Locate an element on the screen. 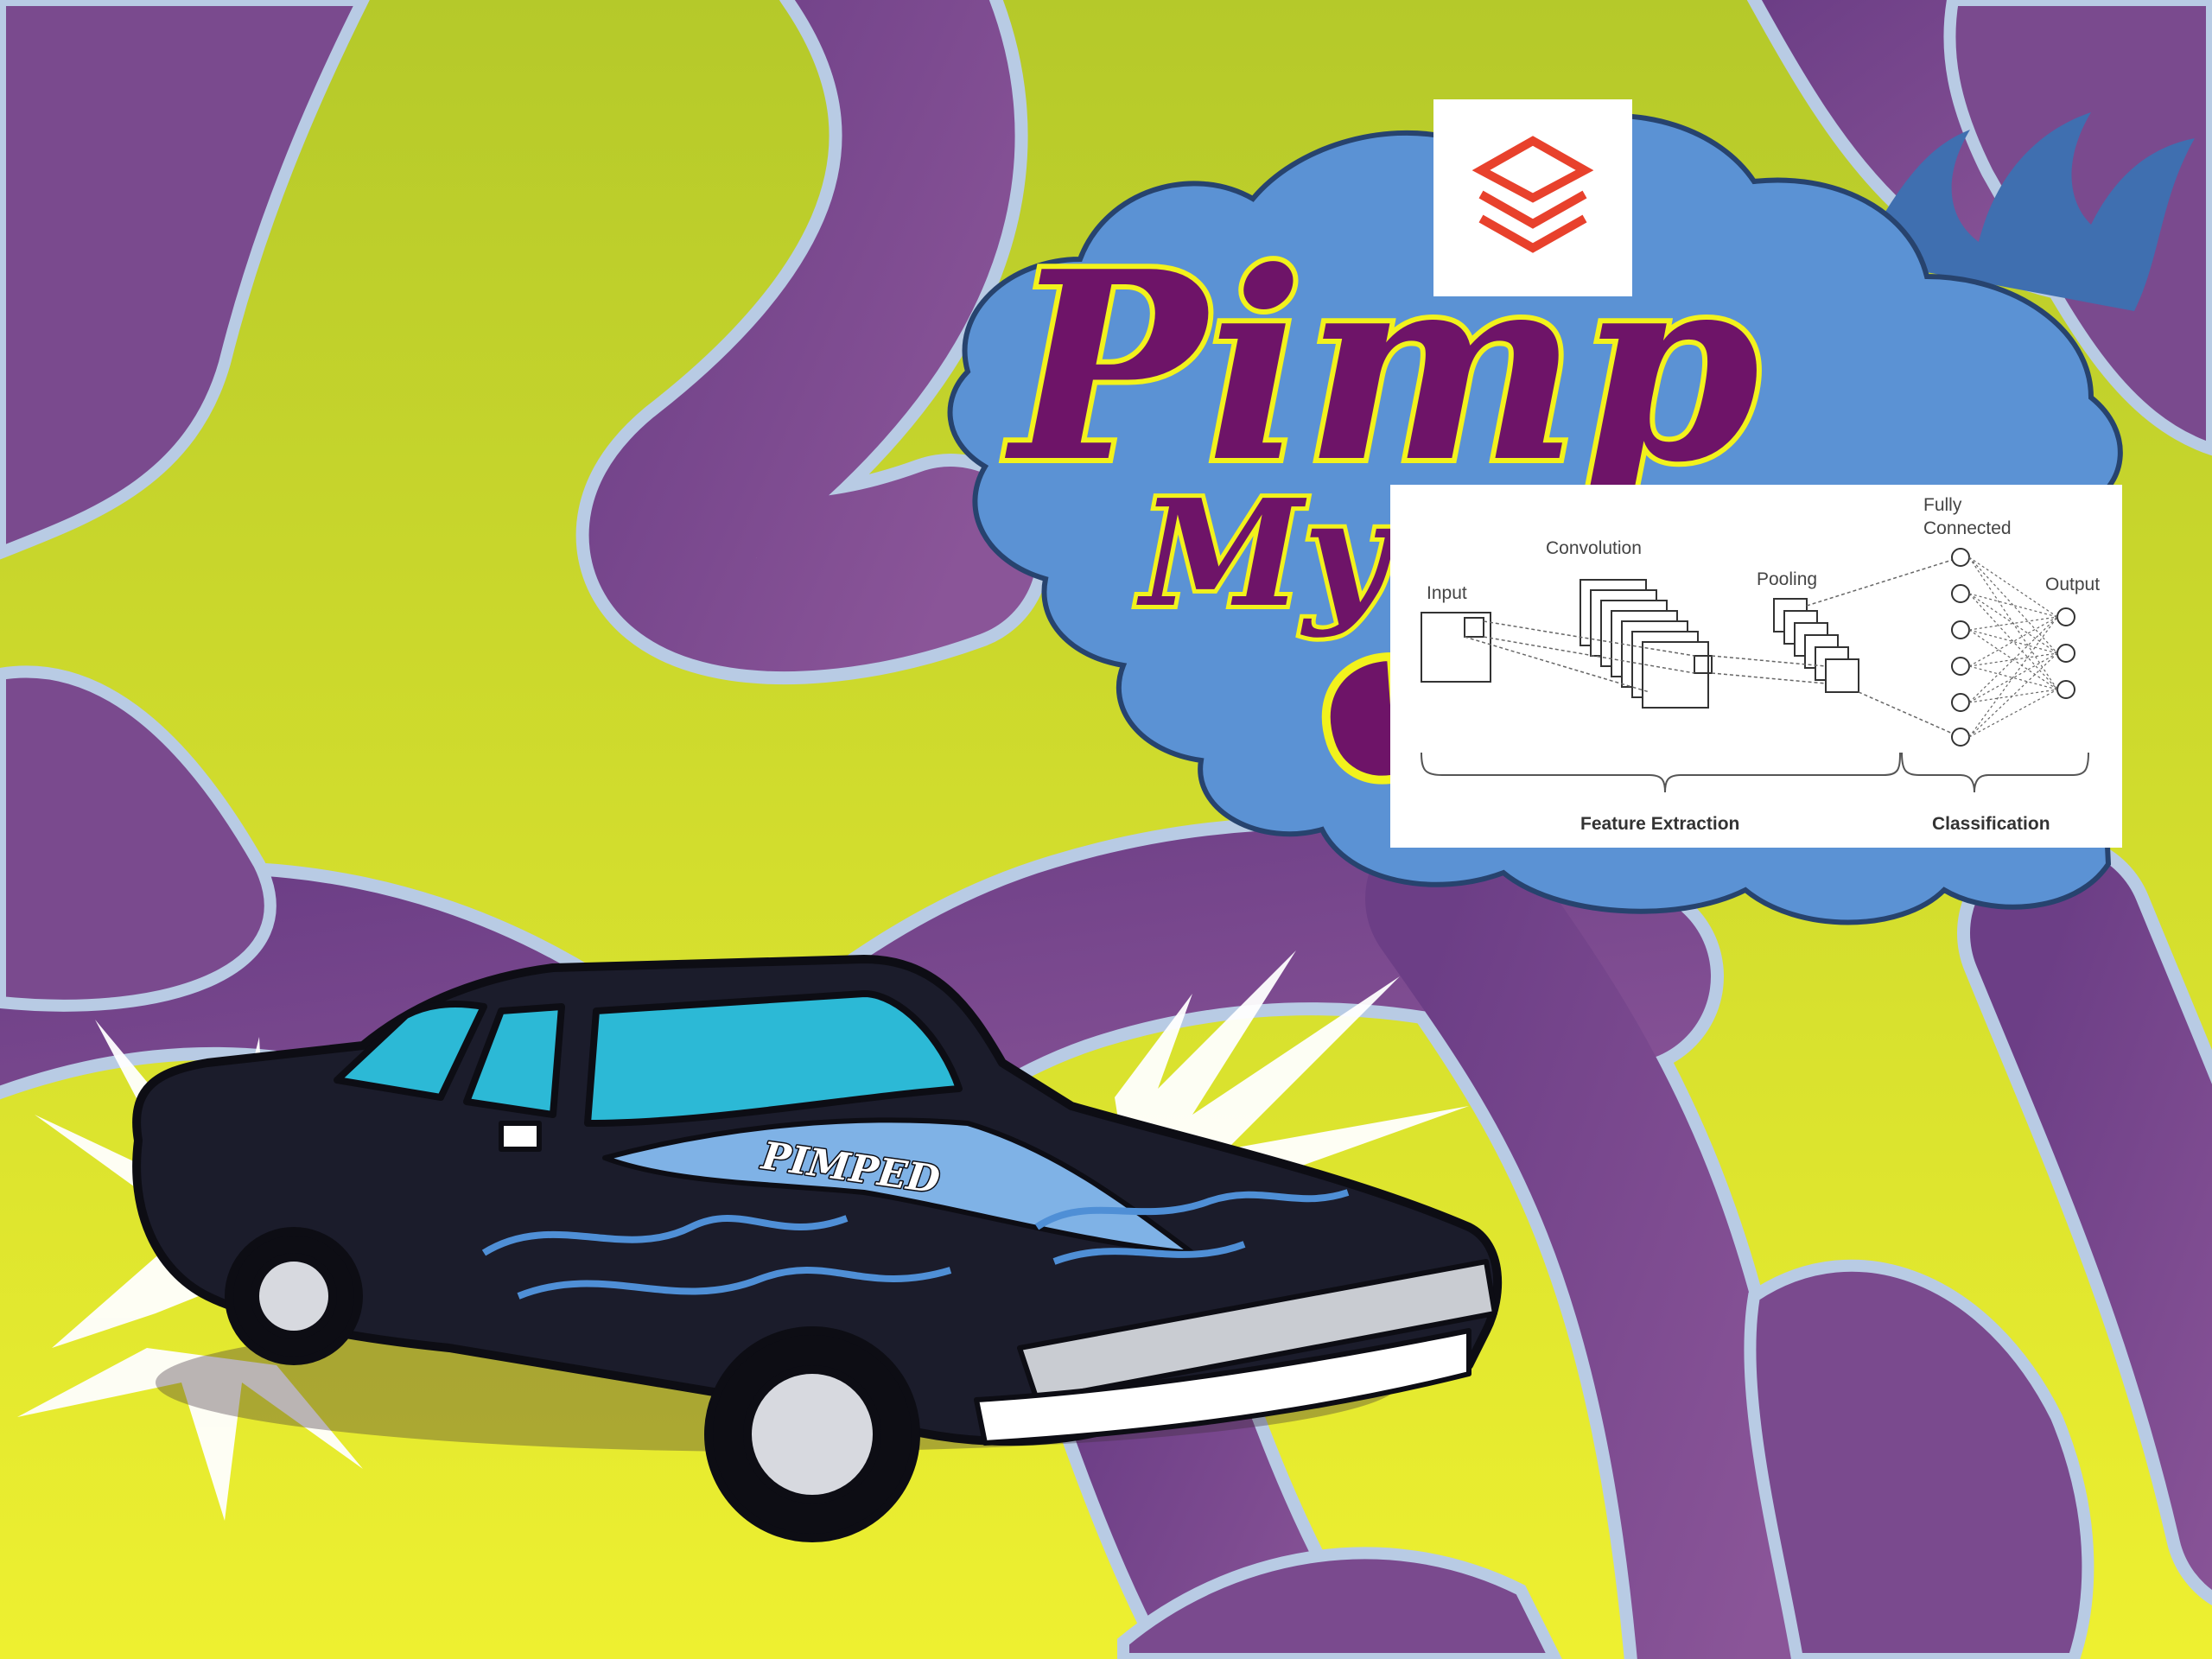  label-classification: Classification is located at coordinates (1991, 824).